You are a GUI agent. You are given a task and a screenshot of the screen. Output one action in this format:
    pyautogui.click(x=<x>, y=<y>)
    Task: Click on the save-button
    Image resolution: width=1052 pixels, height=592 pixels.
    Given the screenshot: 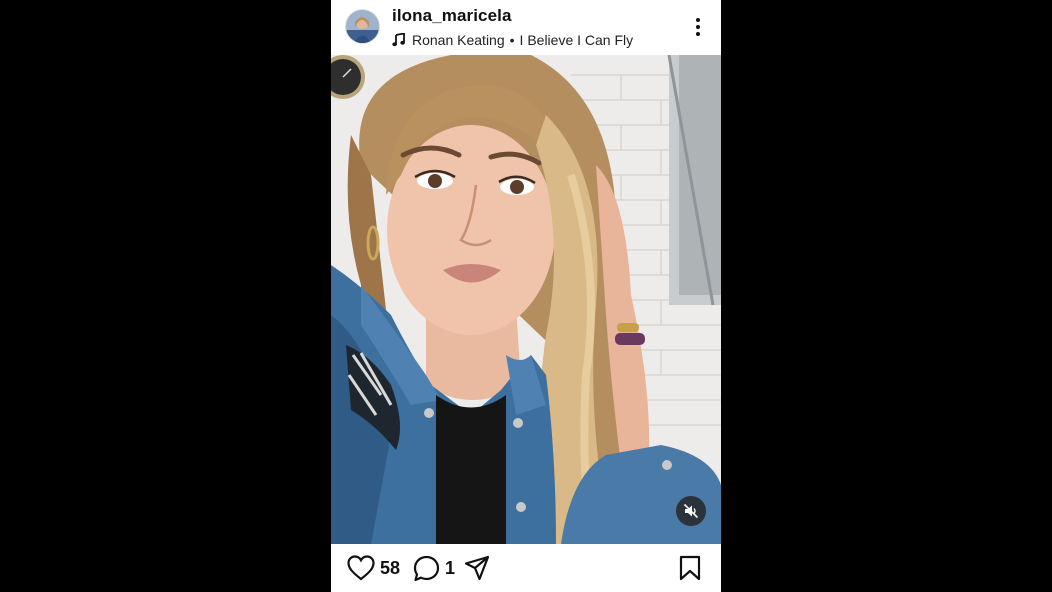 What is the action you would take?
    pyautogui.click(x=690, y=568)
    